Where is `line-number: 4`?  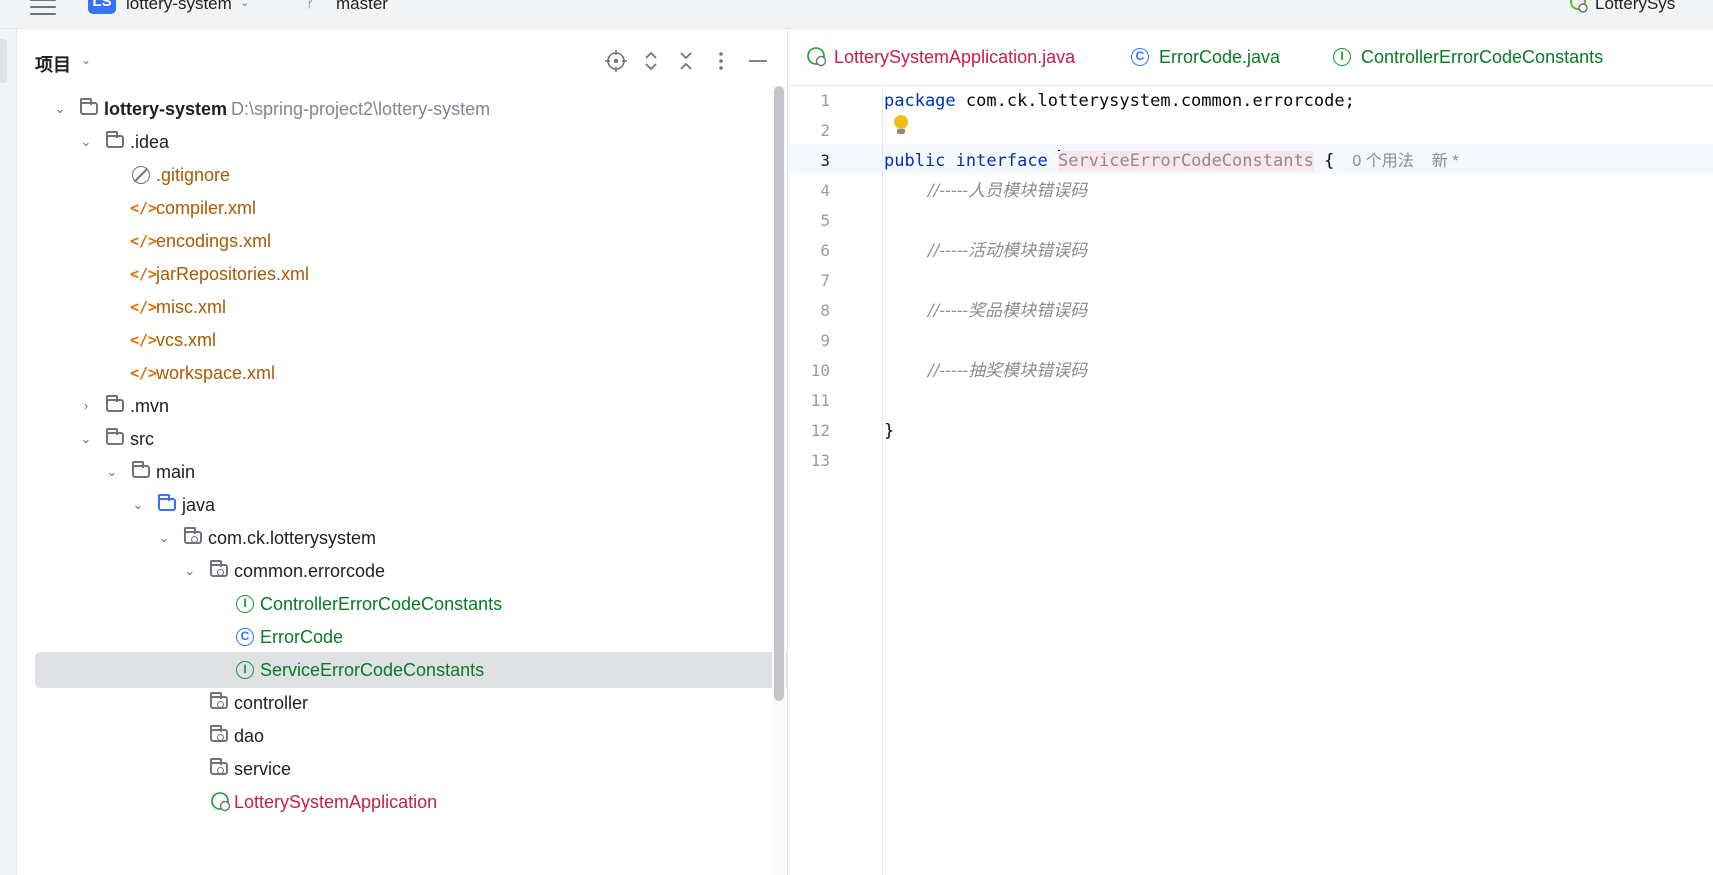
line-number: 4 is located at coordinates (825, 190).